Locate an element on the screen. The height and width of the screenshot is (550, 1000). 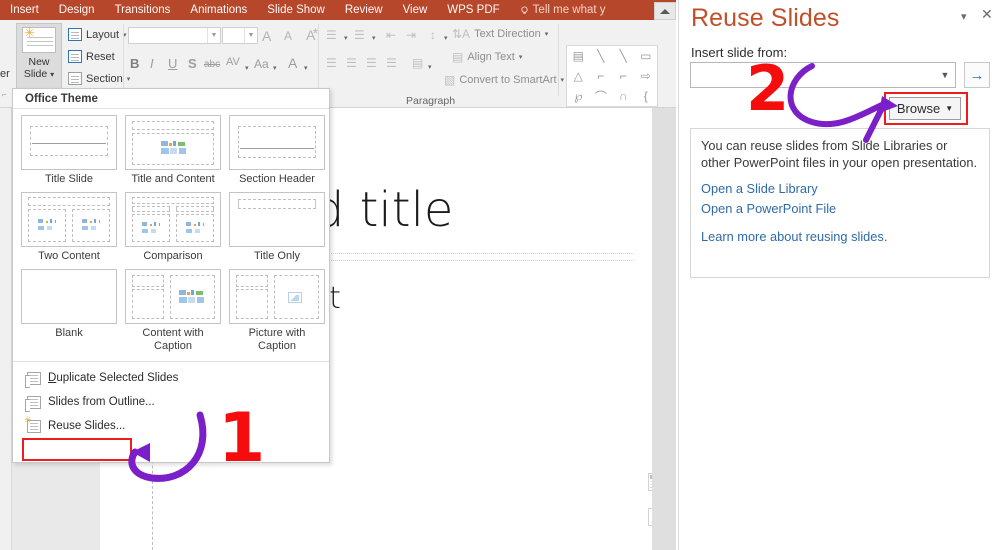
shape-curve-icon: ⌒ is located at coordinates (601, 96).